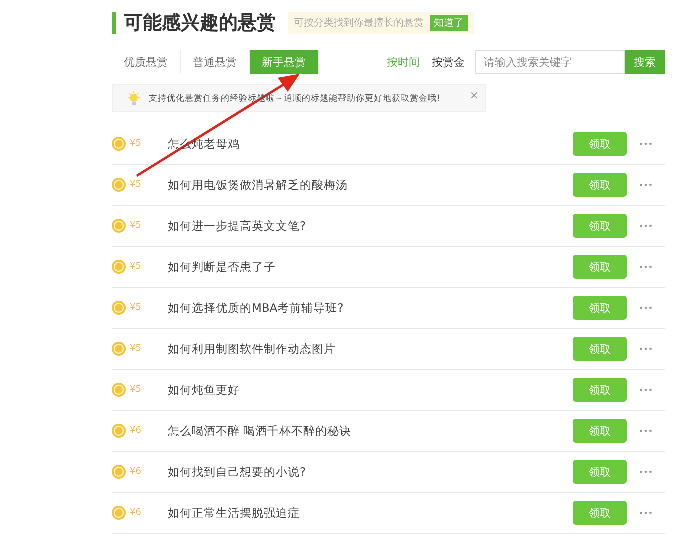 This screenshot has height=541, width=692. What do you see at coordinates (284, 62) in the screenshot?
I see `category-tab: 新手悬赏` at bounding box center [284, 62].